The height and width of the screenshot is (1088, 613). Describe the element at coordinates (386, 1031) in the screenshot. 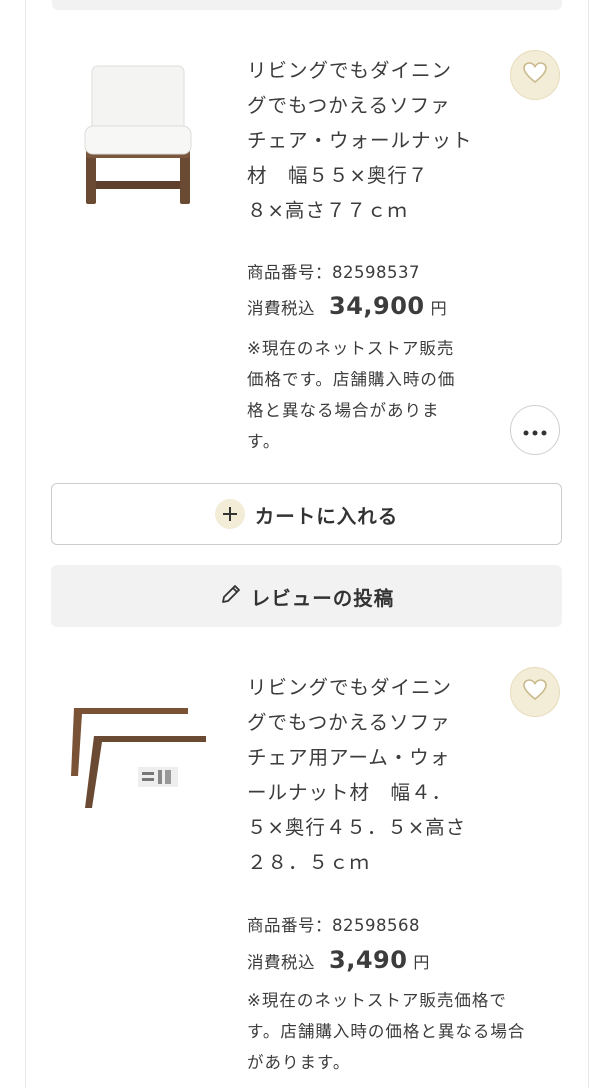

I see `price-note: ※現在のネットストア販売価格で す。店舗購入時の価格と異なる場合 があります。` at that location.